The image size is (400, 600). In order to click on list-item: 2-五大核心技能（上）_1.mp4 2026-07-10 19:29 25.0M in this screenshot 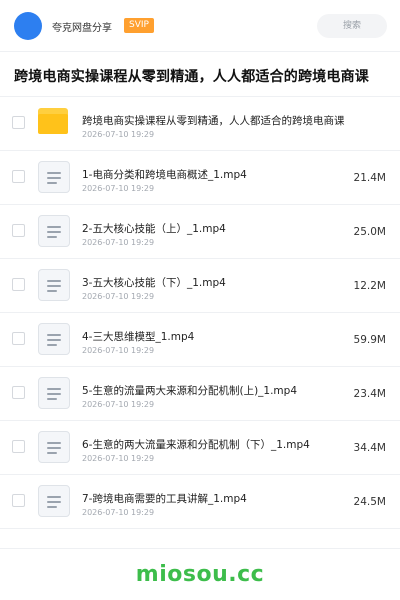, I will do `click(200, 232)`.